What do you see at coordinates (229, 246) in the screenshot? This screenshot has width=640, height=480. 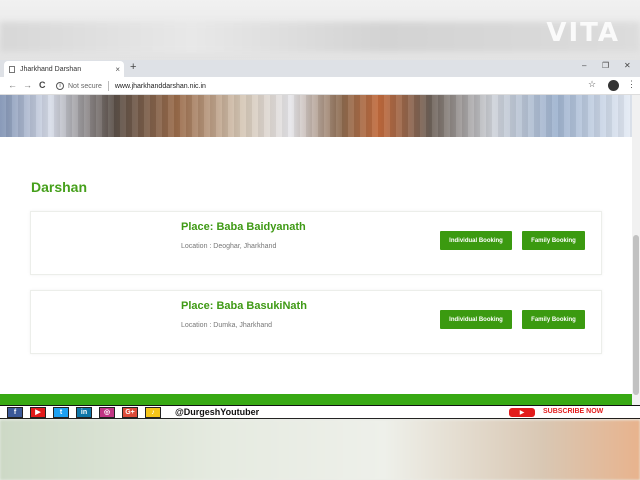 I see `place-location: Location : Deoghar, Jharkhand` at bounding box center [229, 246].